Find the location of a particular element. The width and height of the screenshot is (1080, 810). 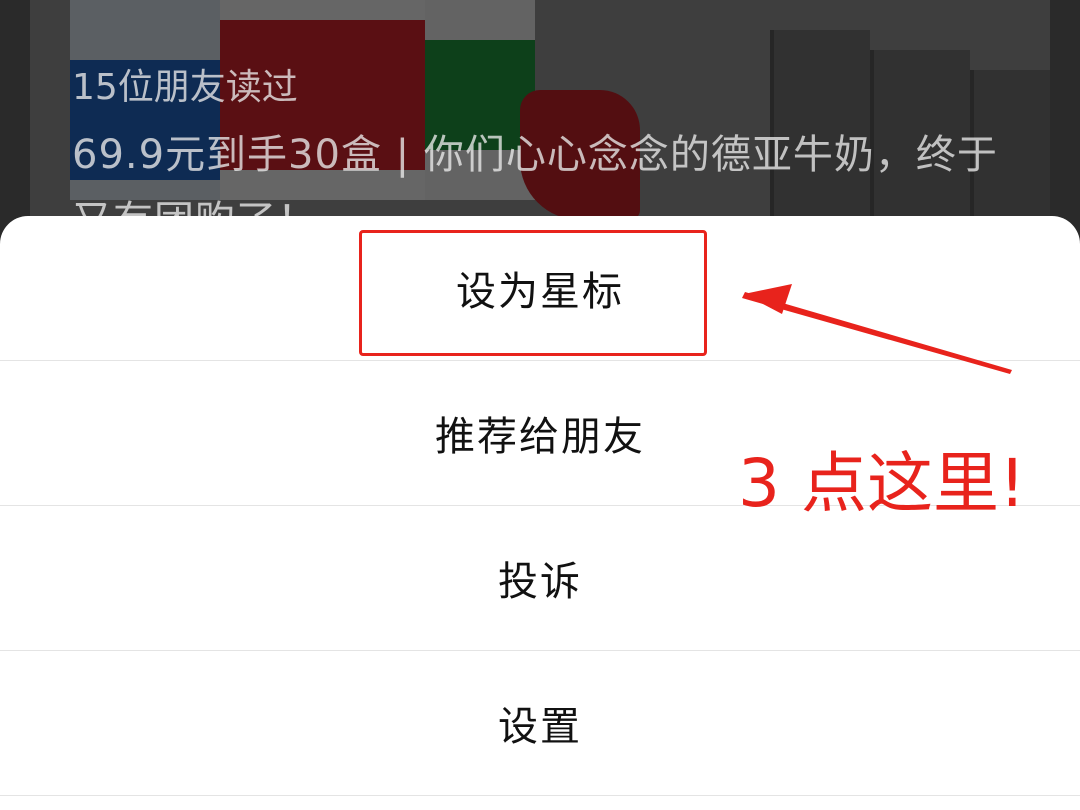

set-star-label: 设为星标 is located at coordinates (540, 292).